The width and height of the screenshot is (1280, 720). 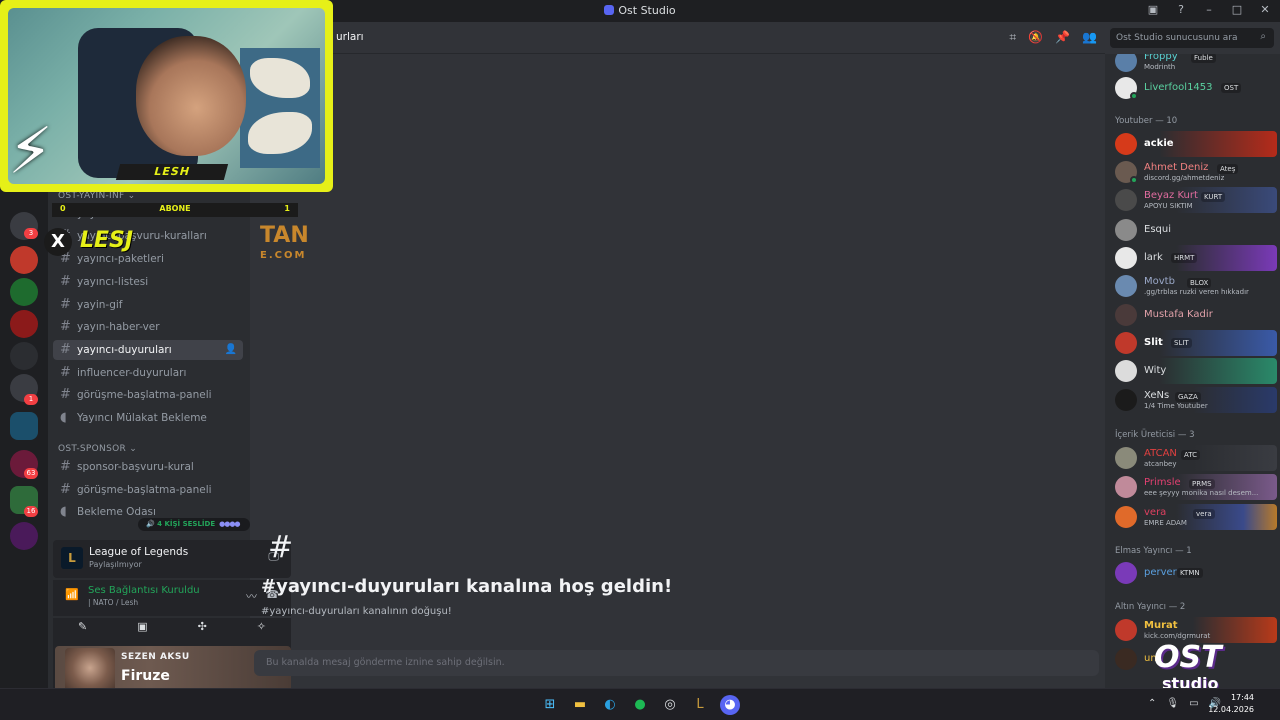 What do you see at coordinates (148, 282) in the screenshot?
I see `channel-item: # yayıncı-listesi` at bounding box center [148, 282].